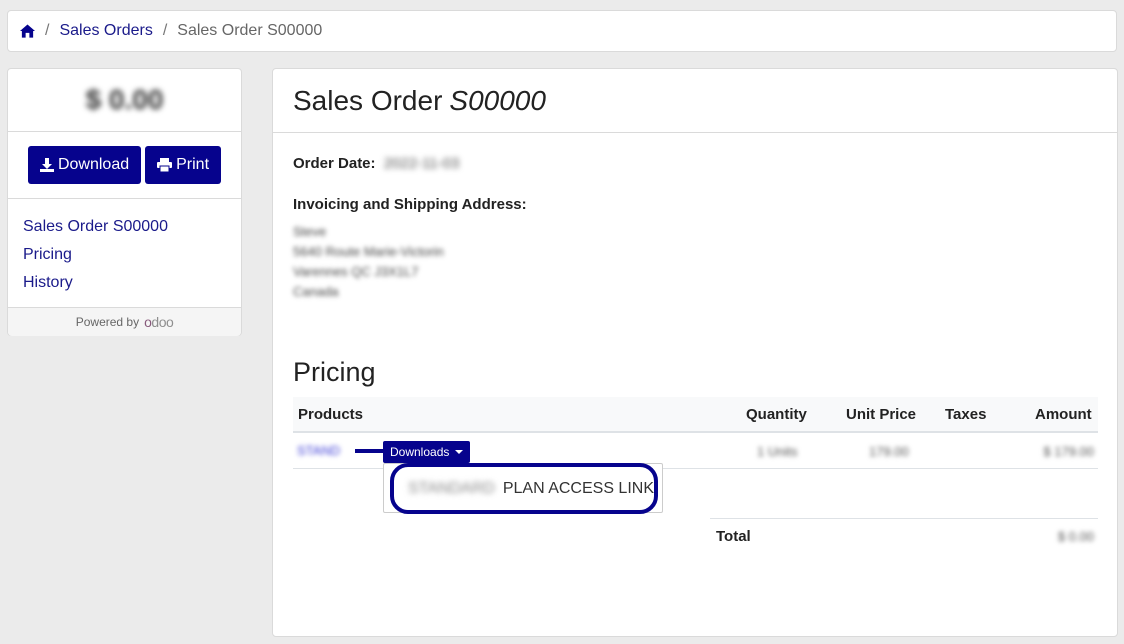 The height and width of the screenshot is (644, 1124). I want to click on unit-price-value: 179.00, so click(889, 451).